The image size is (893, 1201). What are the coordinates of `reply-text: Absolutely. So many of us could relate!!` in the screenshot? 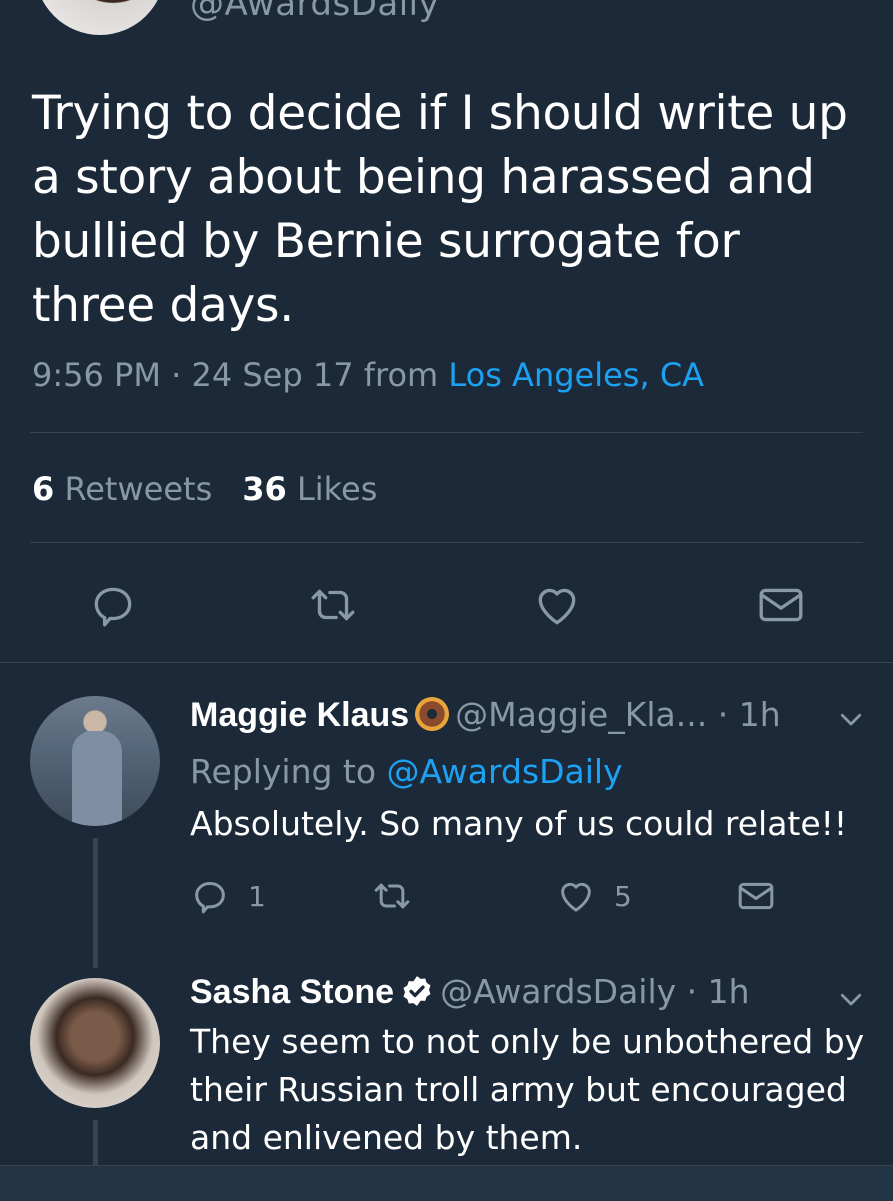 It's located at (519, 823).